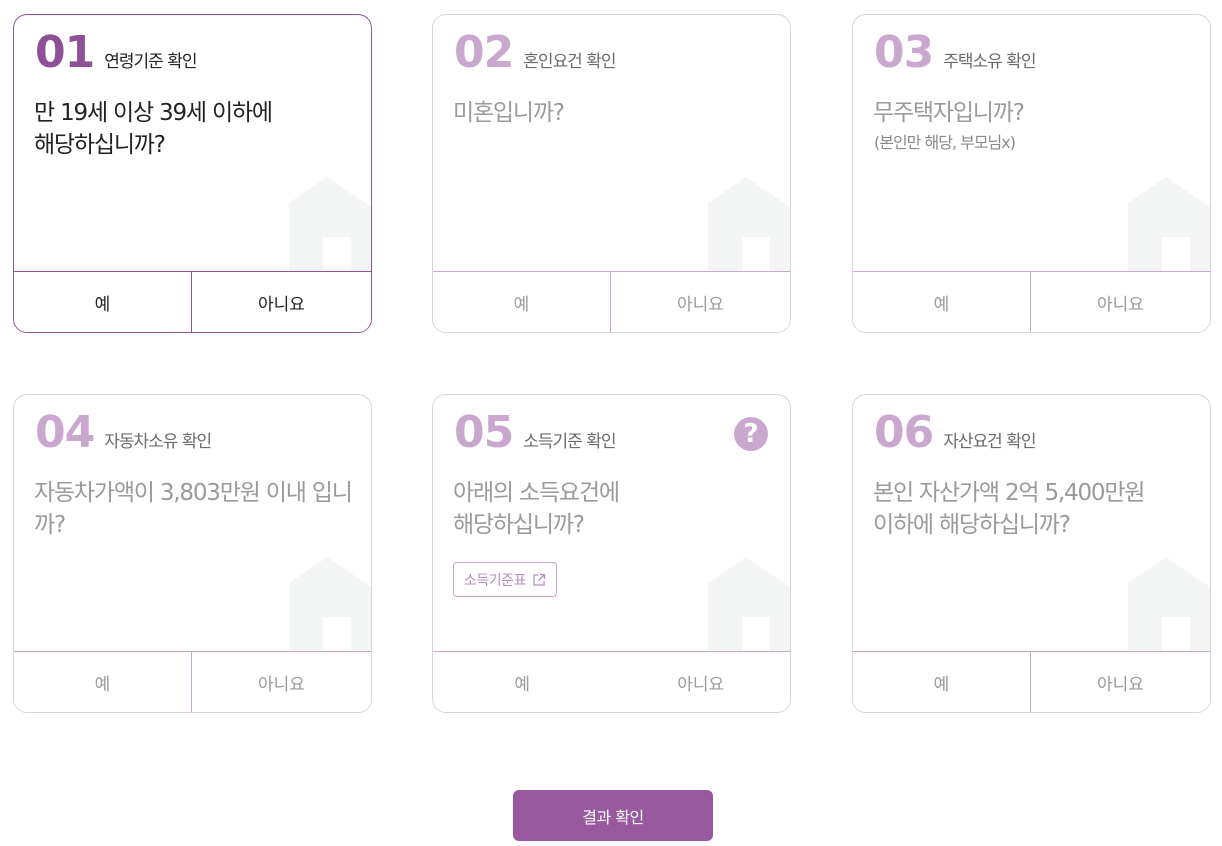 Image resolution: width=1222 pixels, height=846 pixels. I want to click on card-title: 연령기준 확인, so click(150, 62).